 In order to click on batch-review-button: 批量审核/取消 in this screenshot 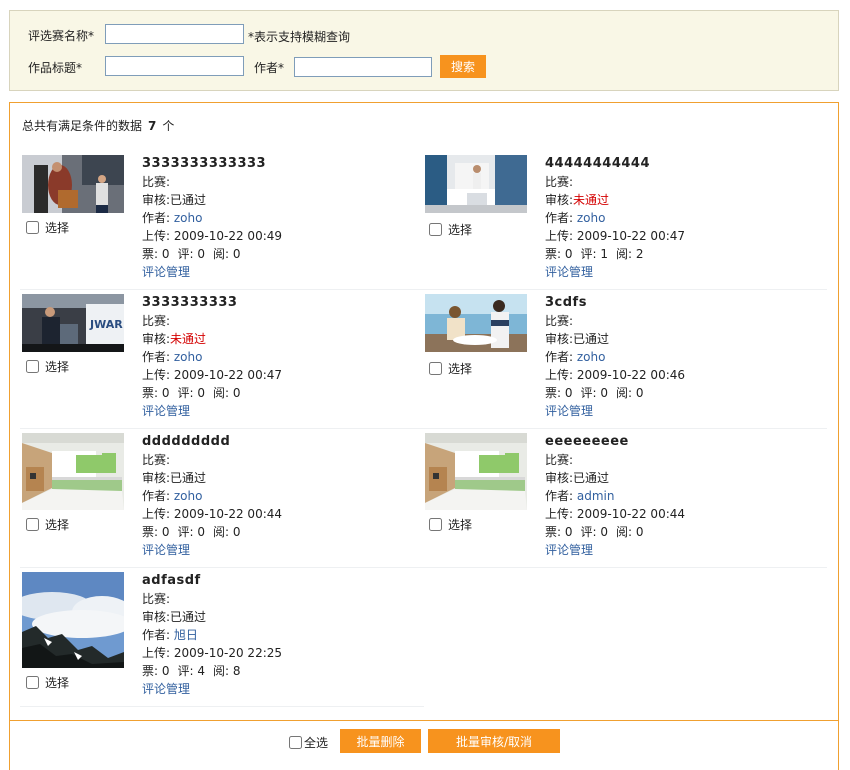, I will do `click(494, 741)`.